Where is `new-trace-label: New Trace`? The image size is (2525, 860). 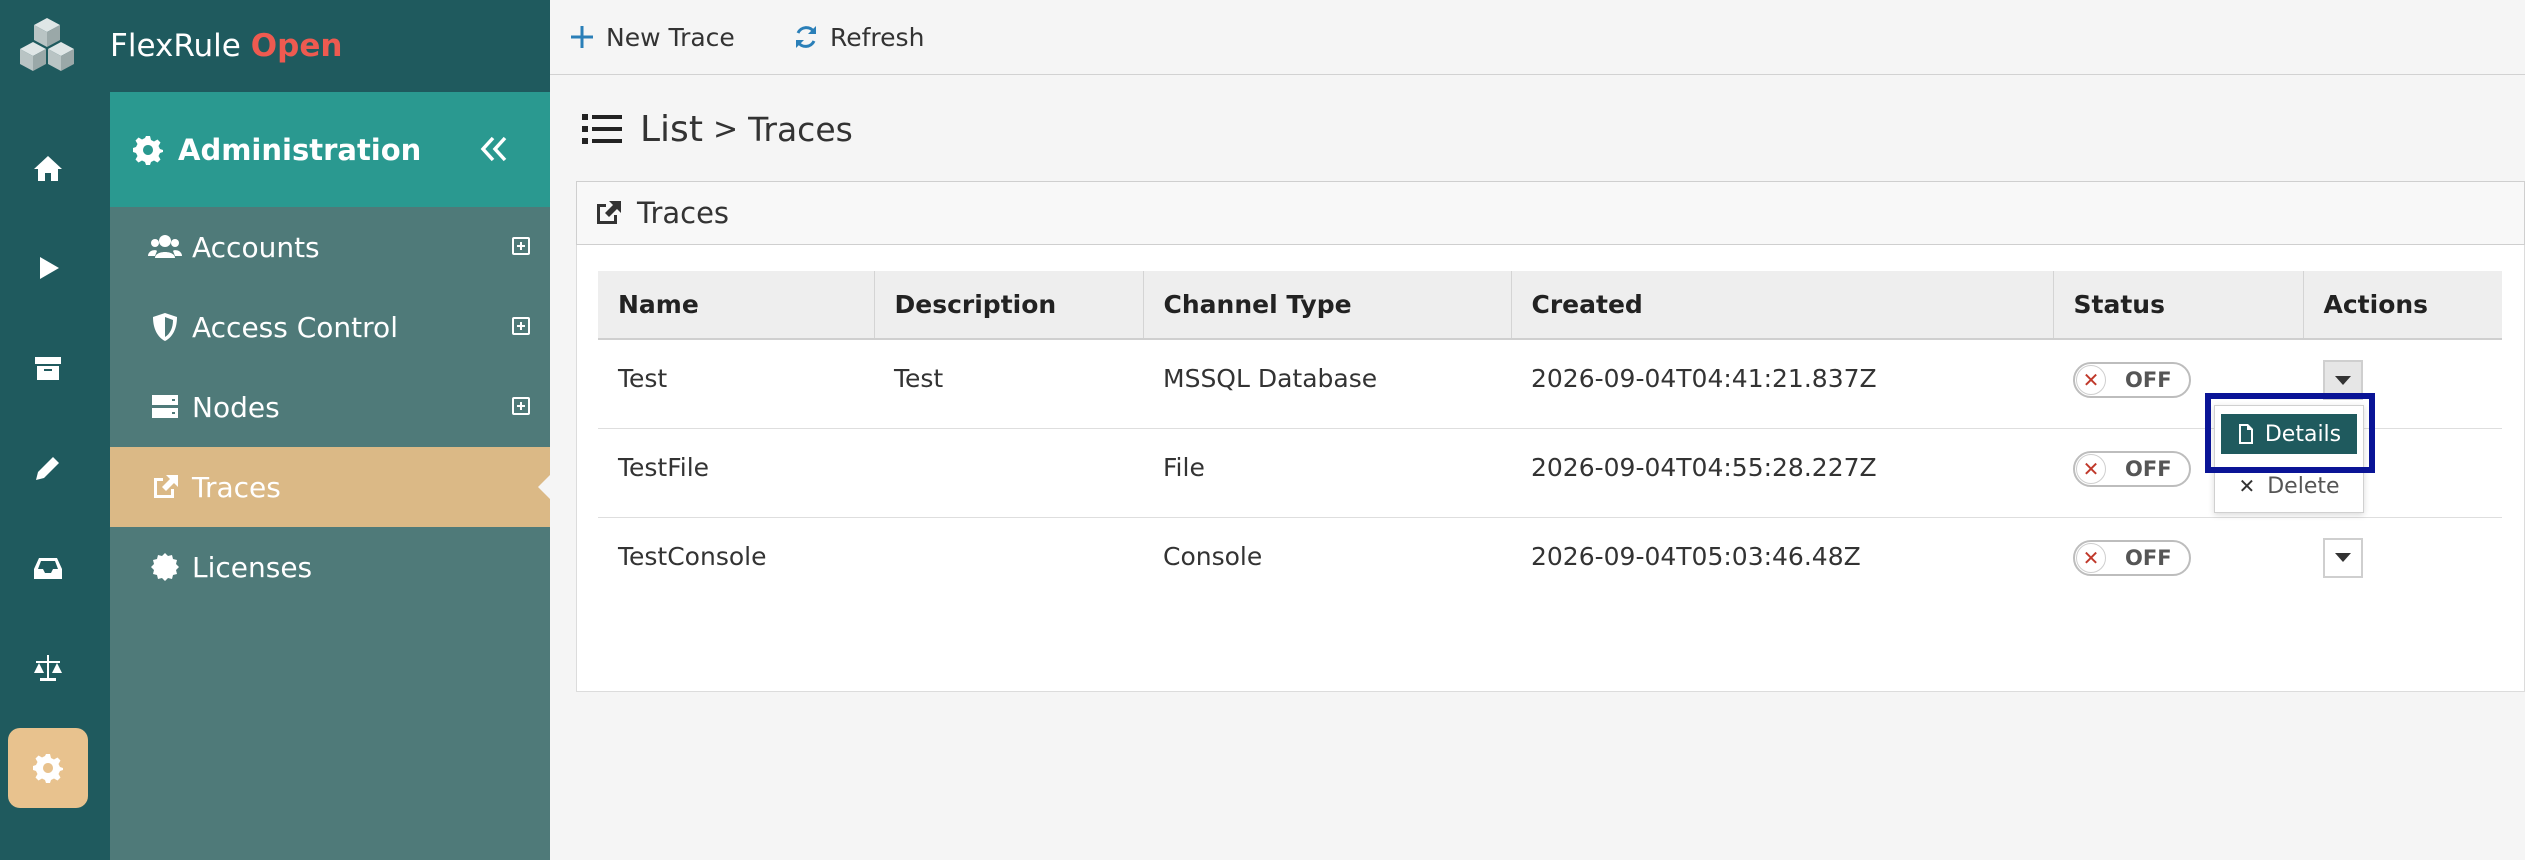
new-trace-label: New Trace is located at coordinates (670, 37).